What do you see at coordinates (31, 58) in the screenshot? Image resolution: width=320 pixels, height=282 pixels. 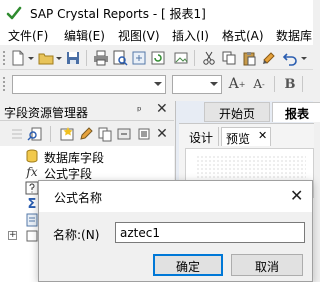 I see `new-dropdown-icon` at bounding box center [31, 58].